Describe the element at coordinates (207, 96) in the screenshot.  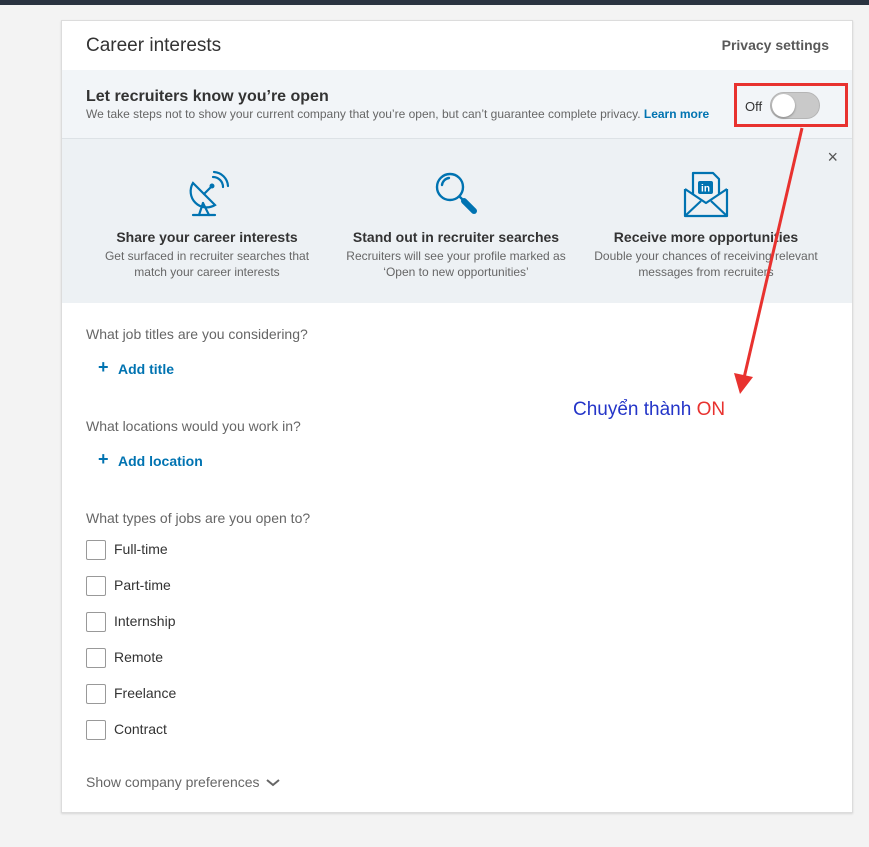
I see `open-to-recruiters-title: Let recruiters know you’re open` at that location.